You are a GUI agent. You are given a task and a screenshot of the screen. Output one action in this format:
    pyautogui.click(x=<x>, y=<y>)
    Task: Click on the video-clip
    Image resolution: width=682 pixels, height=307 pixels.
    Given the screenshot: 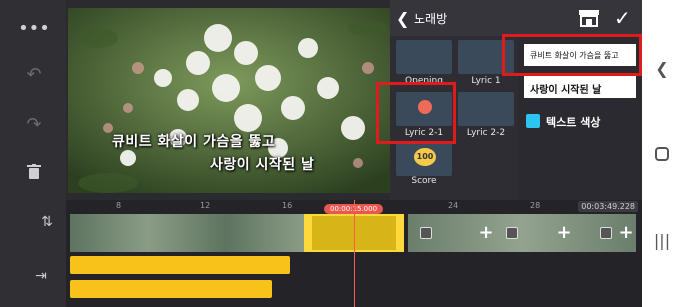 What is the action you would take?
    pyautogui.click(x=187, y=233)
    